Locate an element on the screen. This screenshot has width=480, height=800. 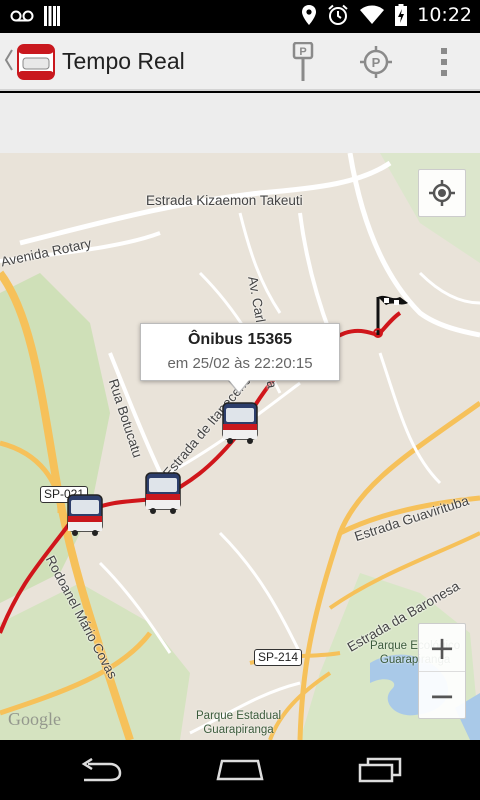
location-icon is located at coordinates (309, 15).